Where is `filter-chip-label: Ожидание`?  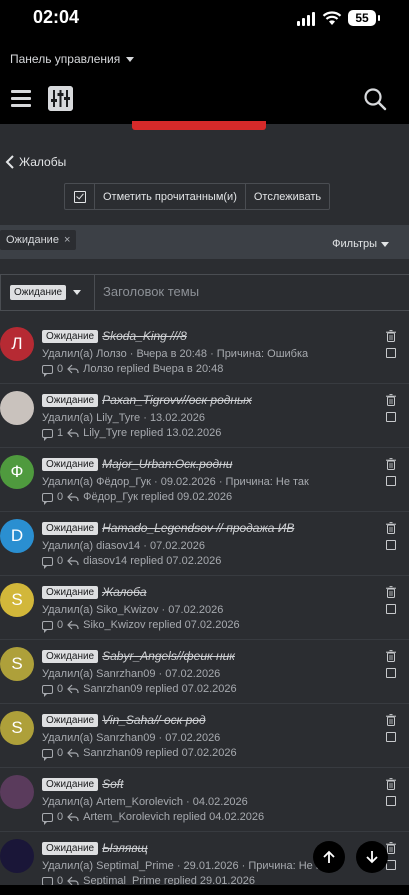 filter-chip-label: Ожидание is located at coordinates (32, 240).